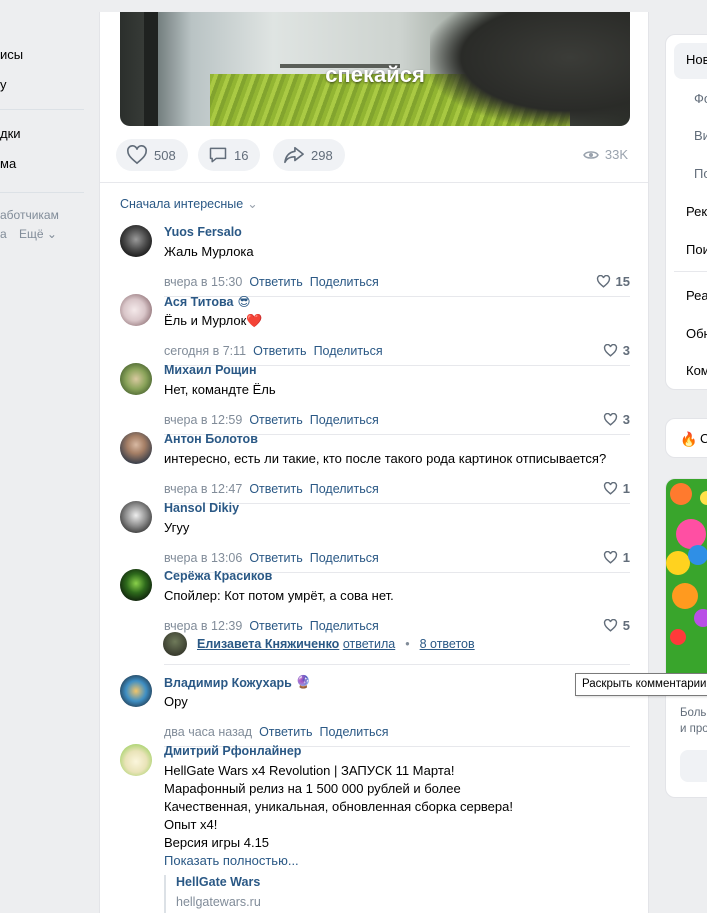 This screenshot has width=707, height=913. What do you see at coordinates (700, 135) in the screenshot?
I see `menu-subitem: Ви` at bounding box center [700, 135].